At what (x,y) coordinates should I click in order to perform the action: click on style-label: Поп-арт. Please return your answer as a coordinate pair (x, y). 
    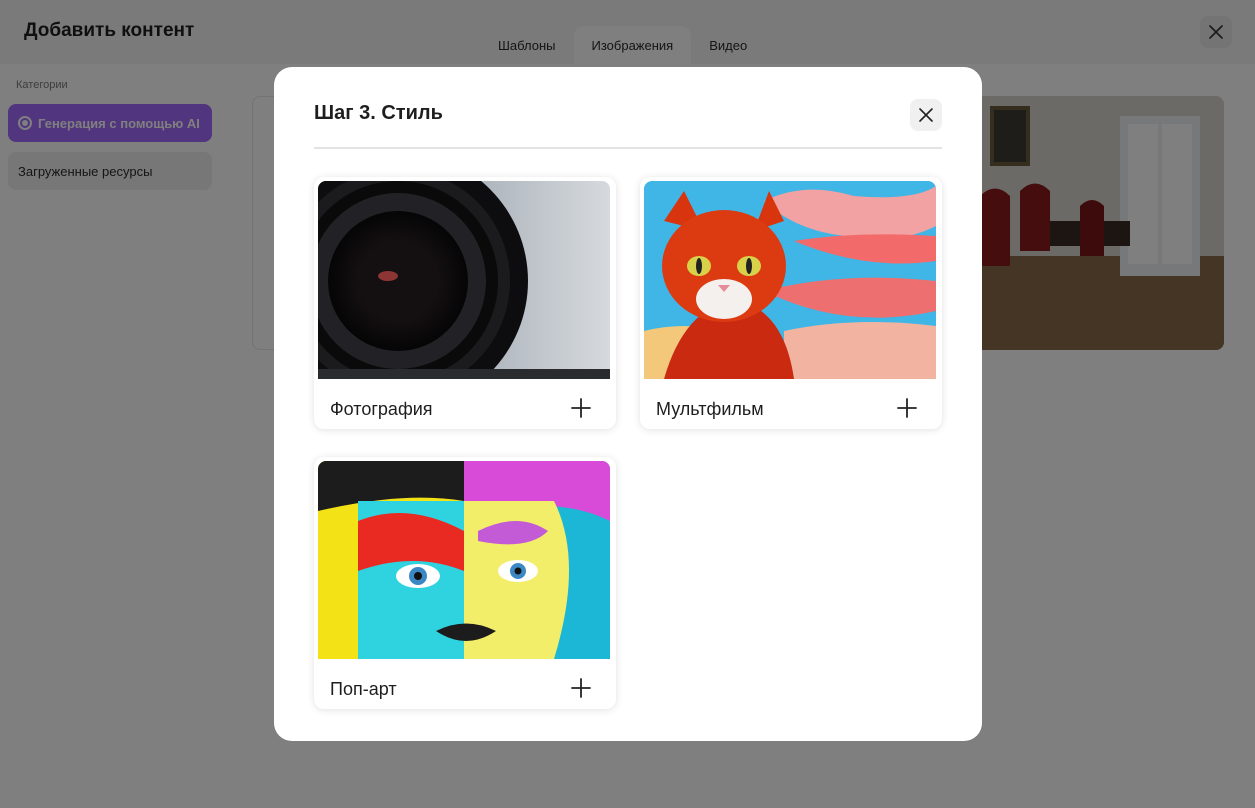
    Looking at the image, I should click on (363, 689).